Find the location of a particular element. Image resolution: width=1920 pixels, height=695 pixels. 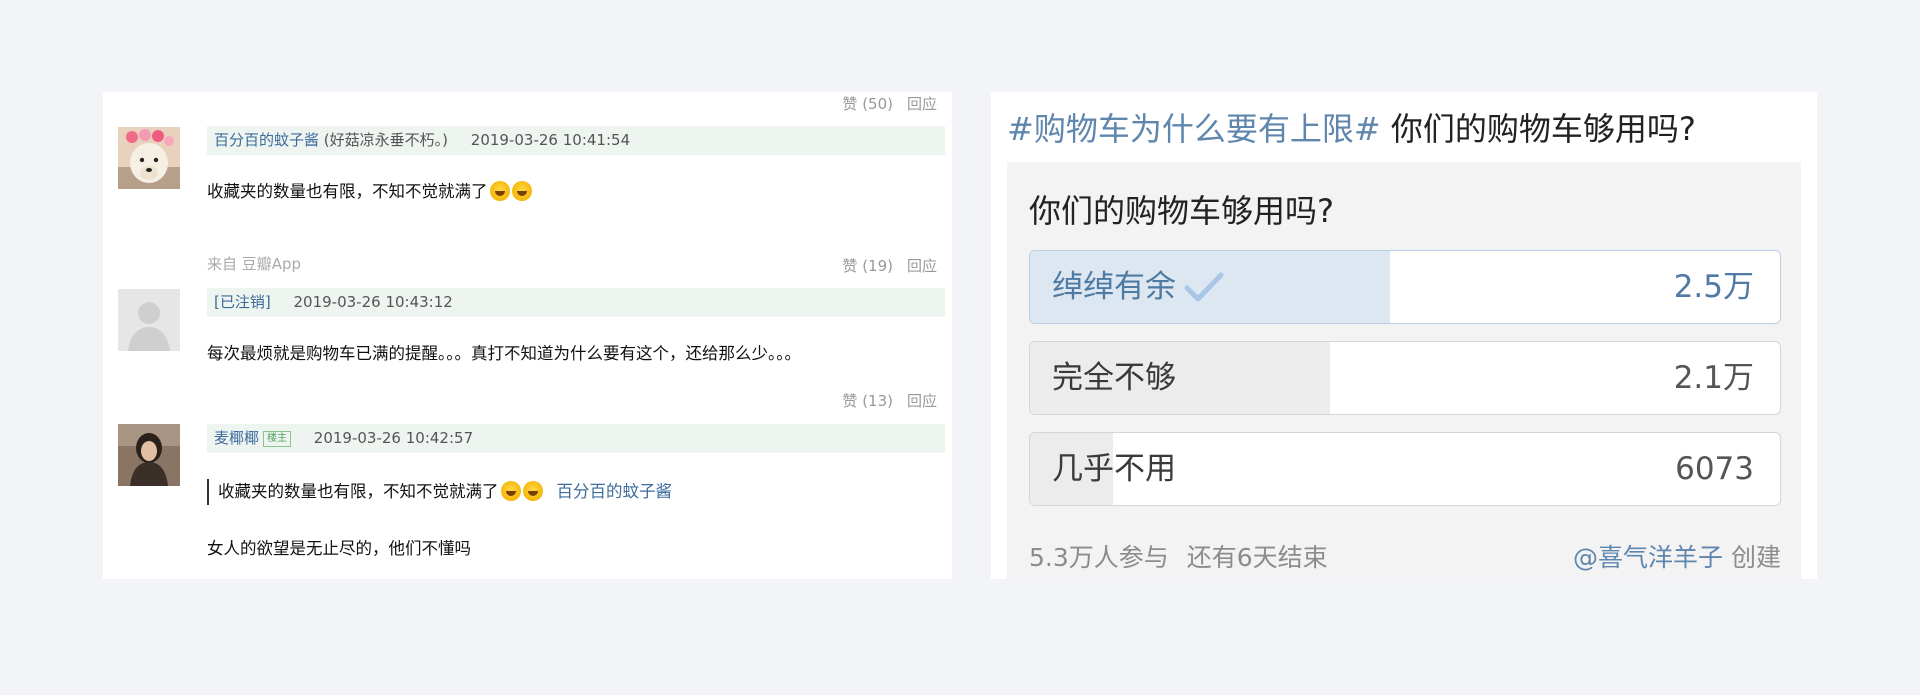

comment-actions: 赞 (50) 回应 is located at coordinates (889, 103).